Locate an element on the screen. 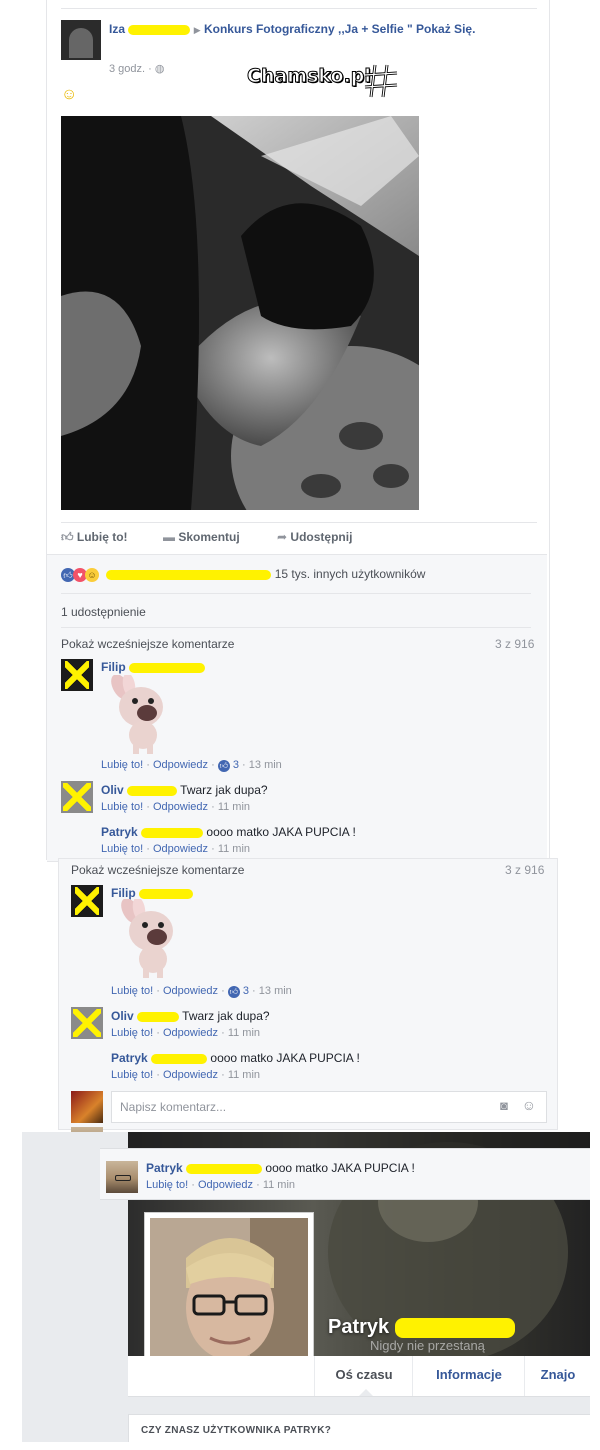 This screenshot has width=600, height=1450. comment-body: Patryk oooo matko JAKA PUPCIA ! is located at coordinates (280, 1168).